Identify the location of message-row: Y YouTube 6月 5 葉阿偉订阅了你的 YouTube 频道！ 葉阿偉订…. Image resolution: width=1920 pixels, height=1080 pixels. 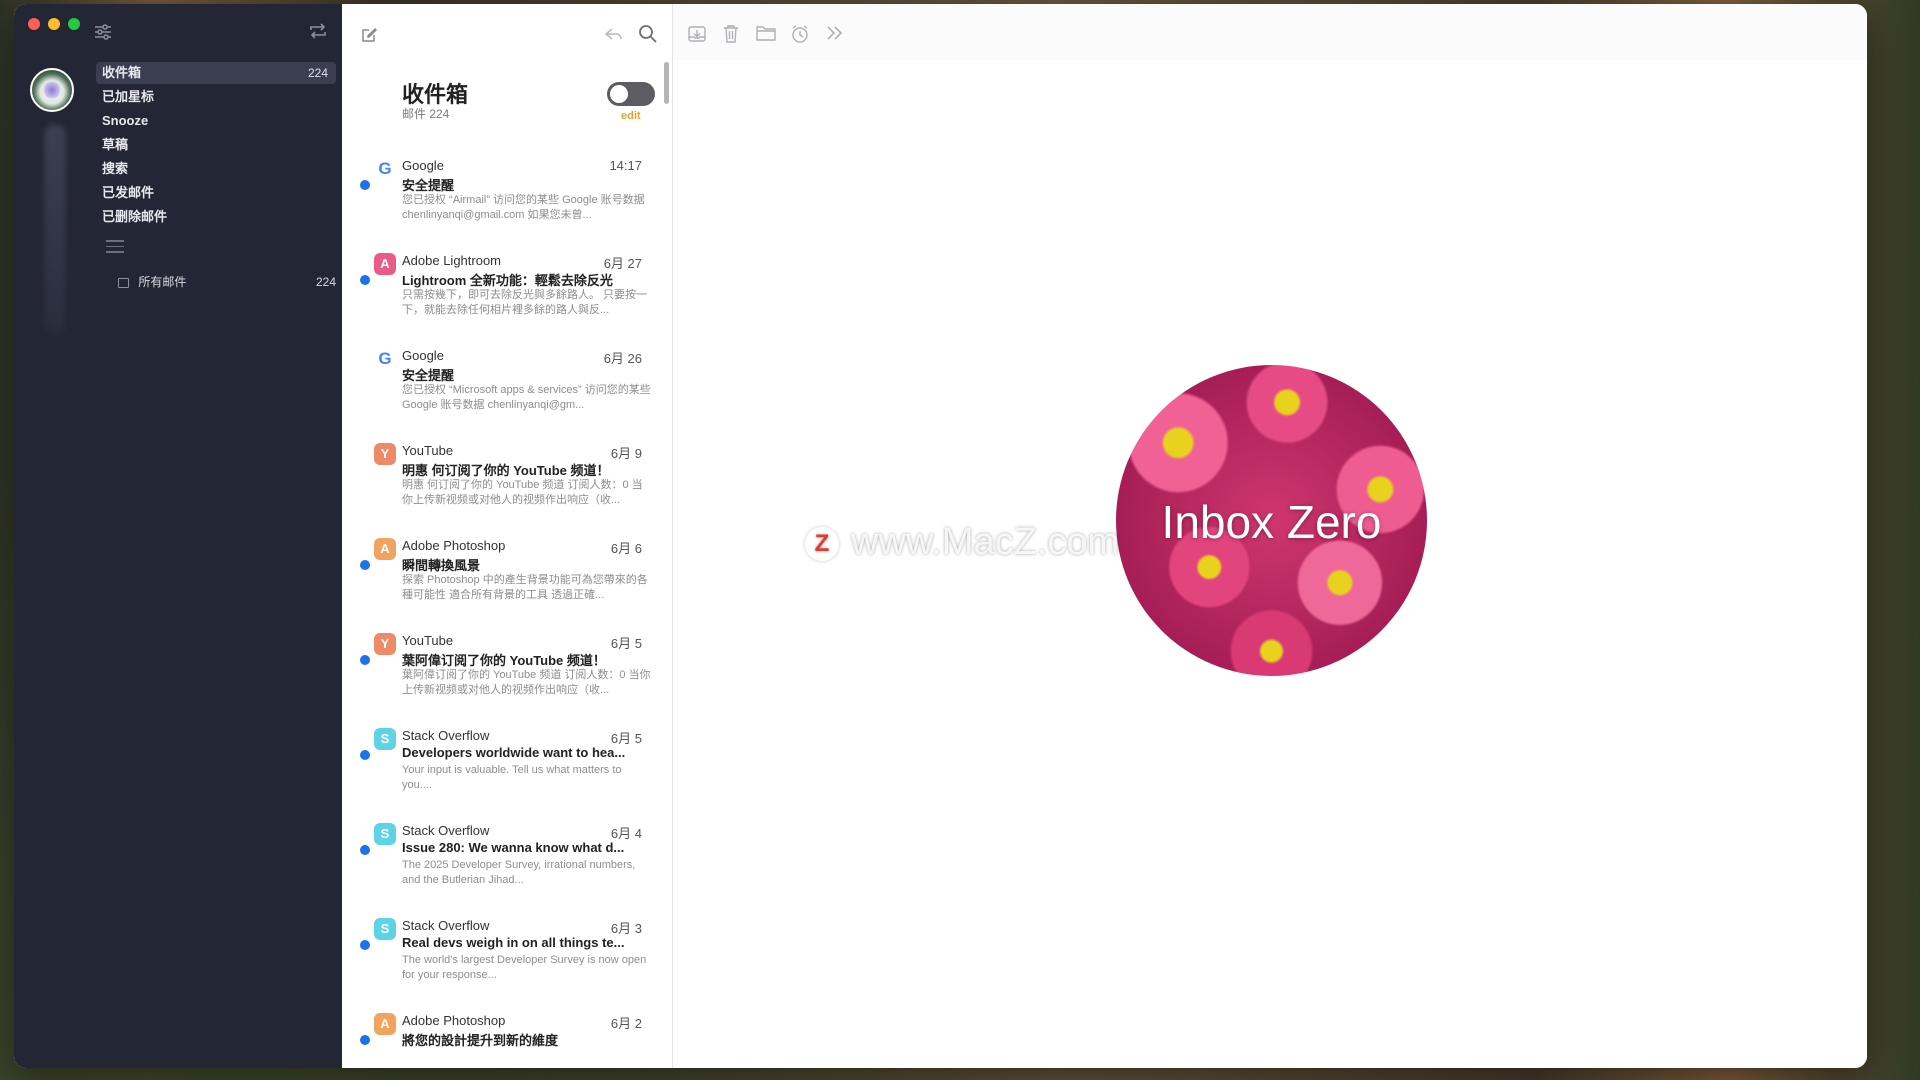
(507, 676).